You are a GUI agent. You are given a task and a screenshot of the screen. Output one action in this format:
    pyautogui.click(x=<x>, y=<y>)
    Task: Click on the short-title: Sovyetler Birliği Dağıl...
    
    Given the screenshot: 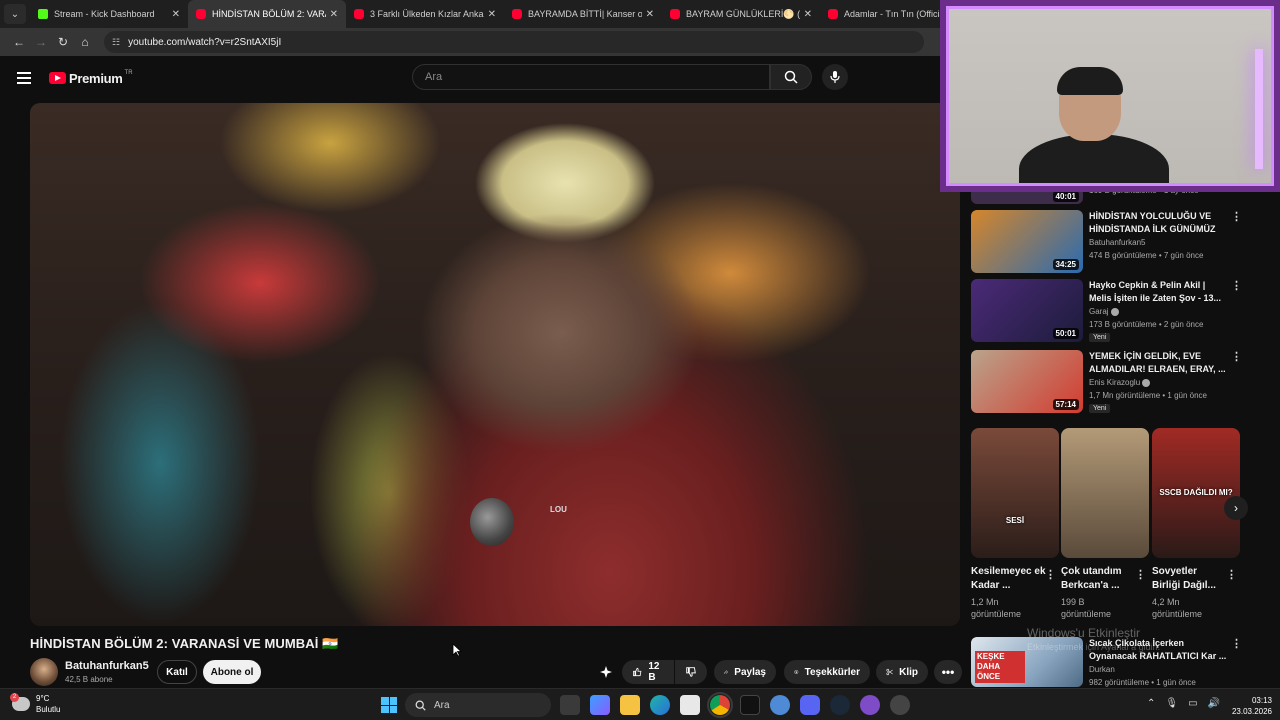 What is the action you would take?
    pyautogui.click(x=1190, y=579)
    